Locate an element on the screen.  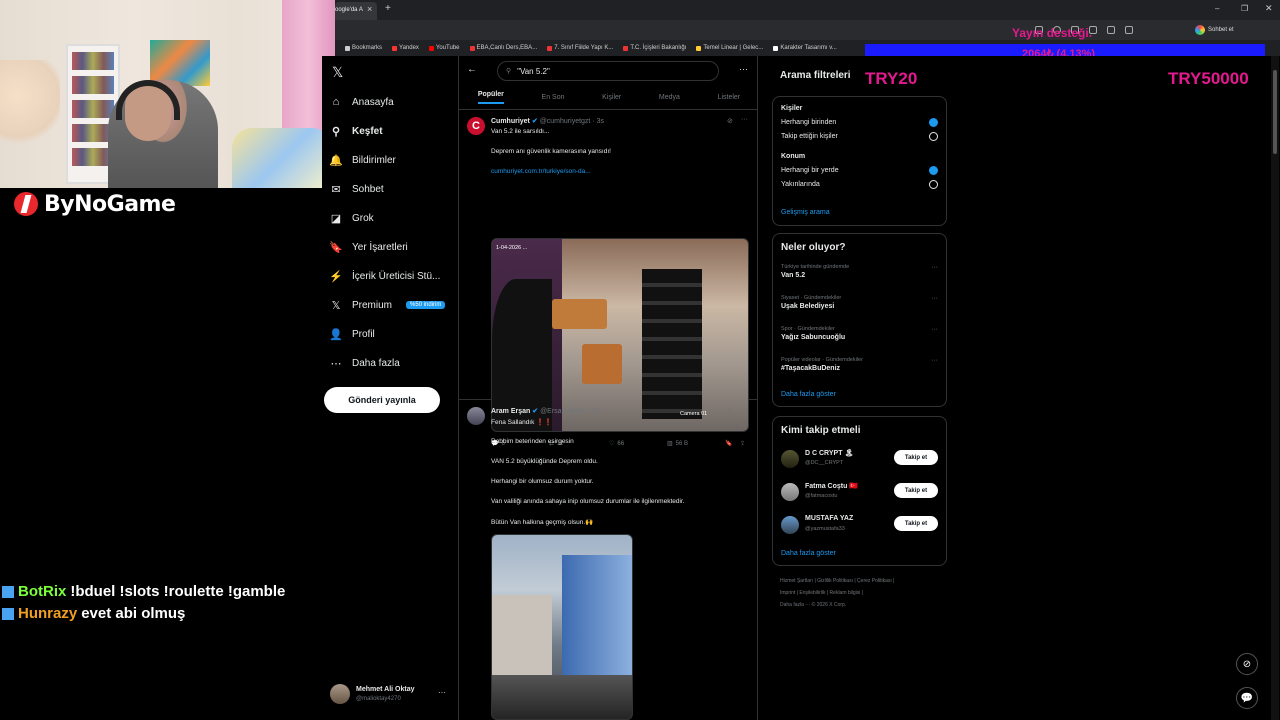
browser-toolbar: Sohbet et is located at coordinates (807, 30).